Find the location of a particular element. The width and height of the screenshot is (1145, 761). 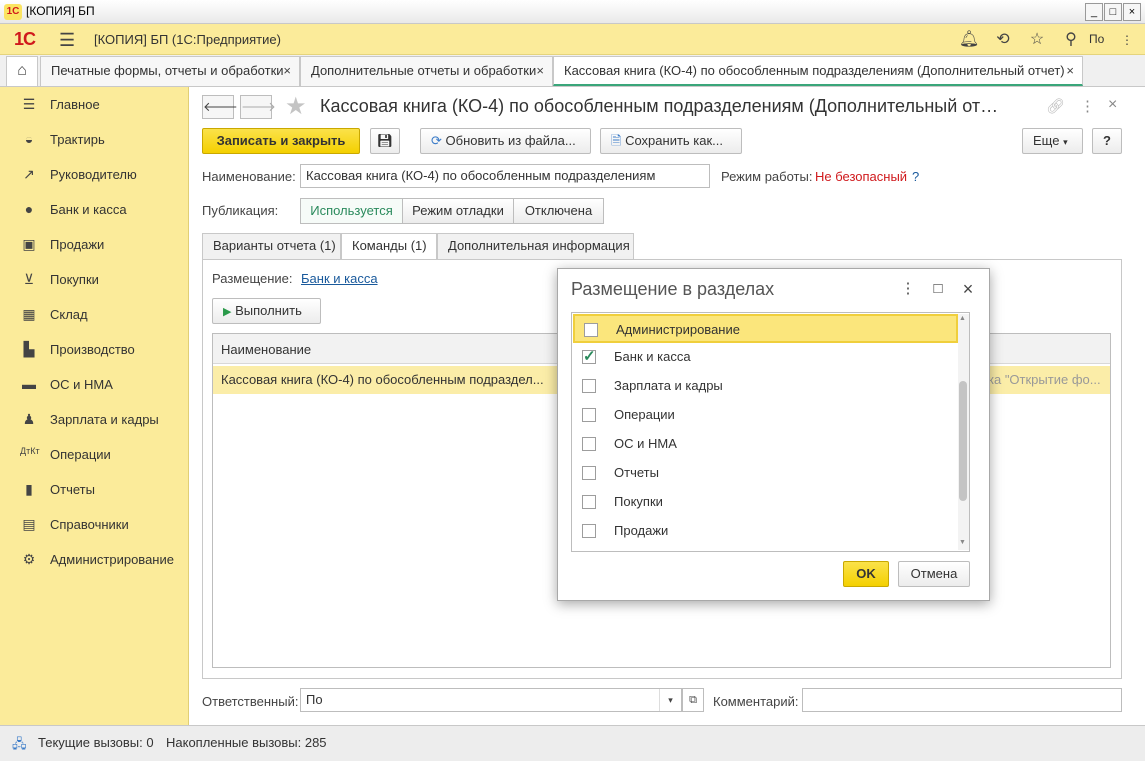

mode-value: Не безопасный is located at coordinates (861, 176).